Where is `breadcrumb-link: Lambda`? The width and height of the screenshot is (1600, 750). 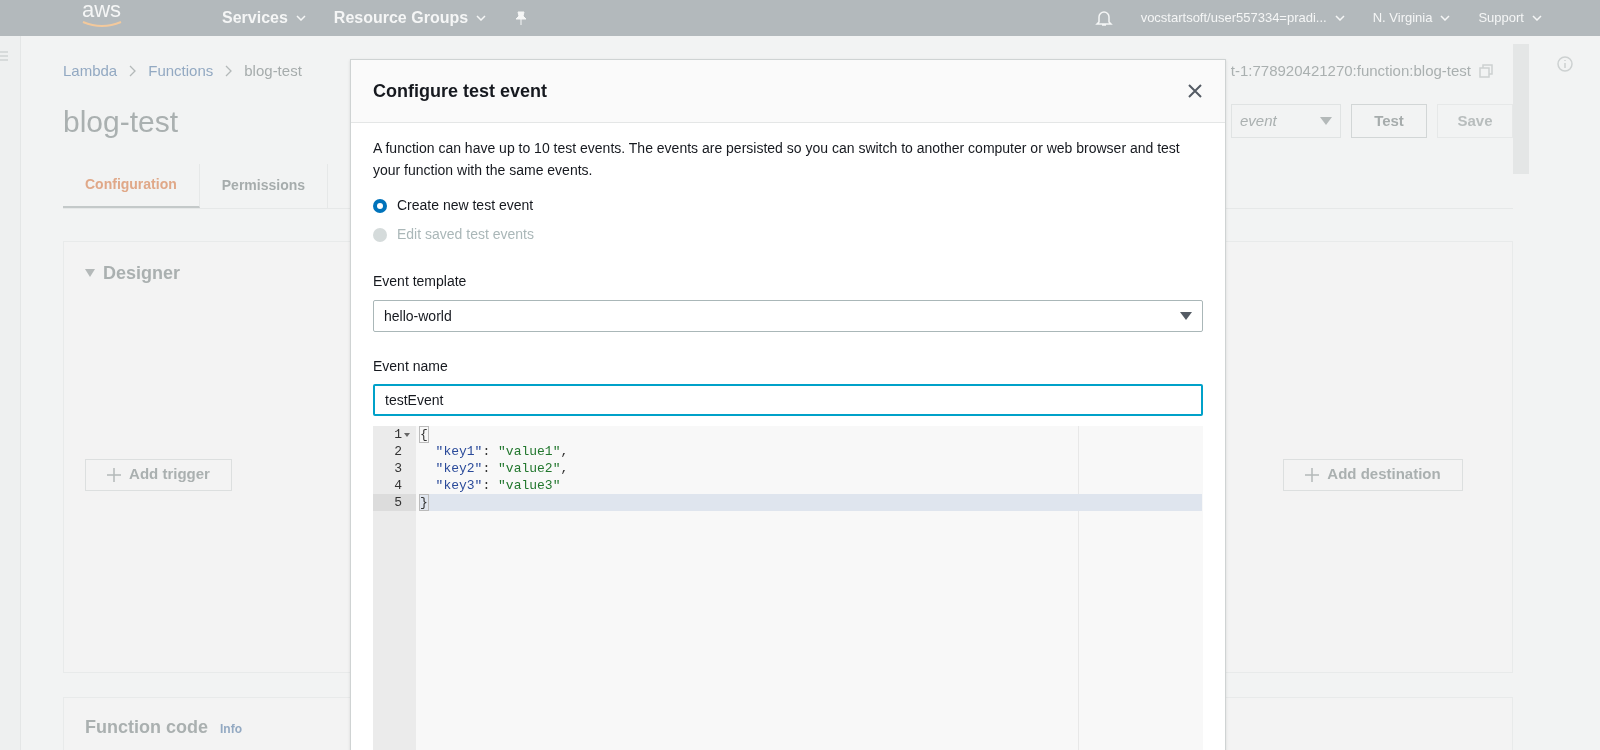
breadcrumb-link: Lambda is located at coordinates (90, 71).